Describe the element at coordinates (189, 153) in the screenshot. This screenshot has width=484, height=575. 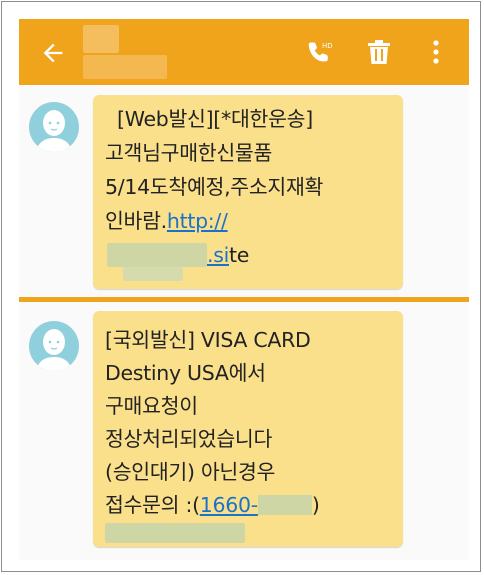
I see `message-line: 고객님구매한신물품` at that location.